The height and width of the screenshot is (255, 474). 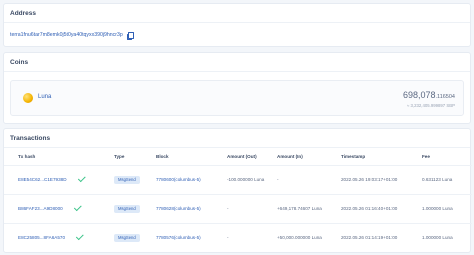 What do you see at coordinates (237, 13) in the screenshot?
I see `address-header: Address` at bounding box center [237, 13].